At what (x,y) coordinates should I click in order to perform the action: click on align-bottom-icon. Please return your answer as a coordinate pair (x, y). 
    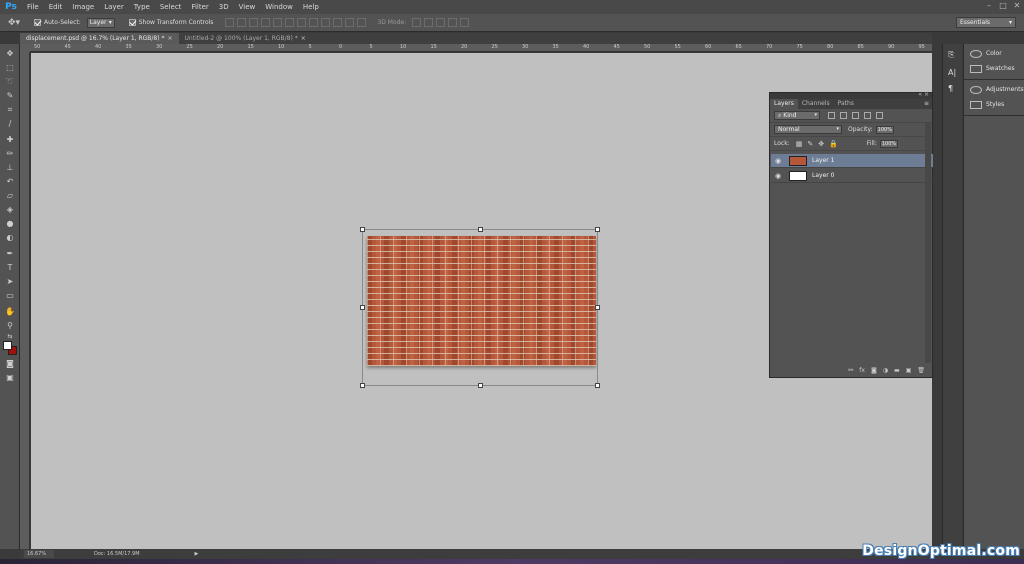
    Looking at the image, I should click on (254, 22).